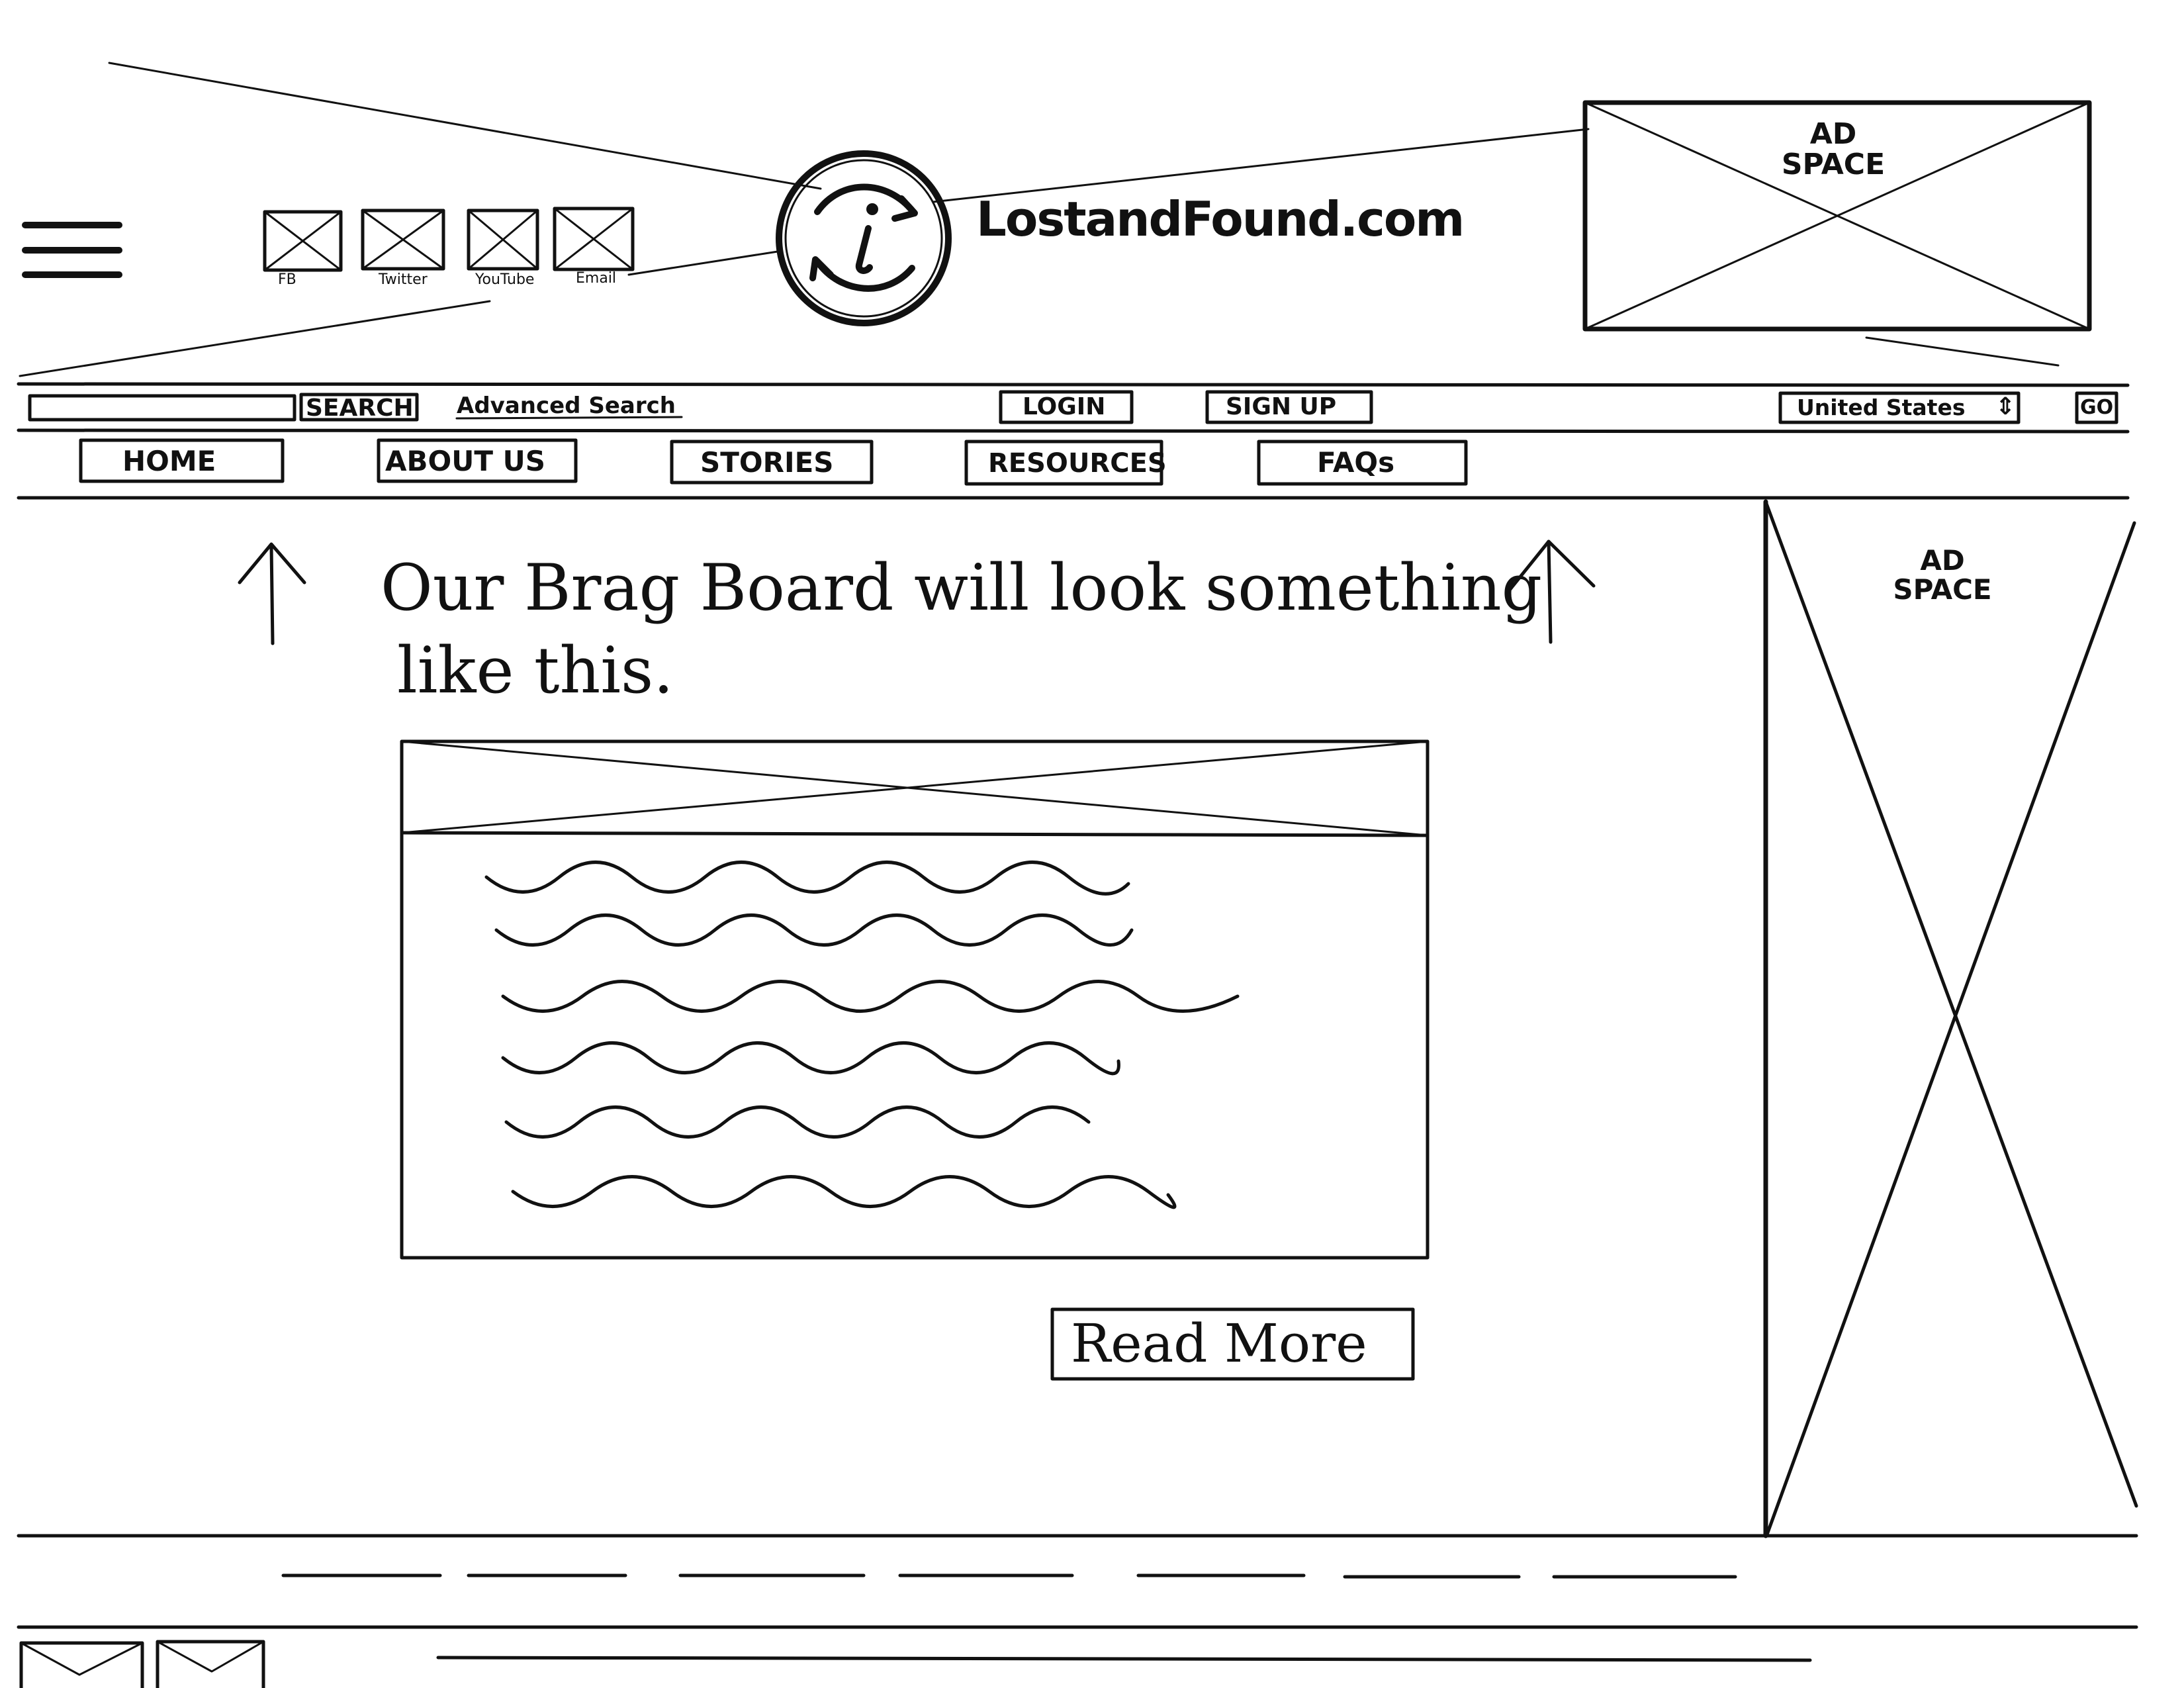  What do you see at coordinates (72, 250) in the screenshot?
I see `hamburger-menu-icon` at bounding box center [72, 250].